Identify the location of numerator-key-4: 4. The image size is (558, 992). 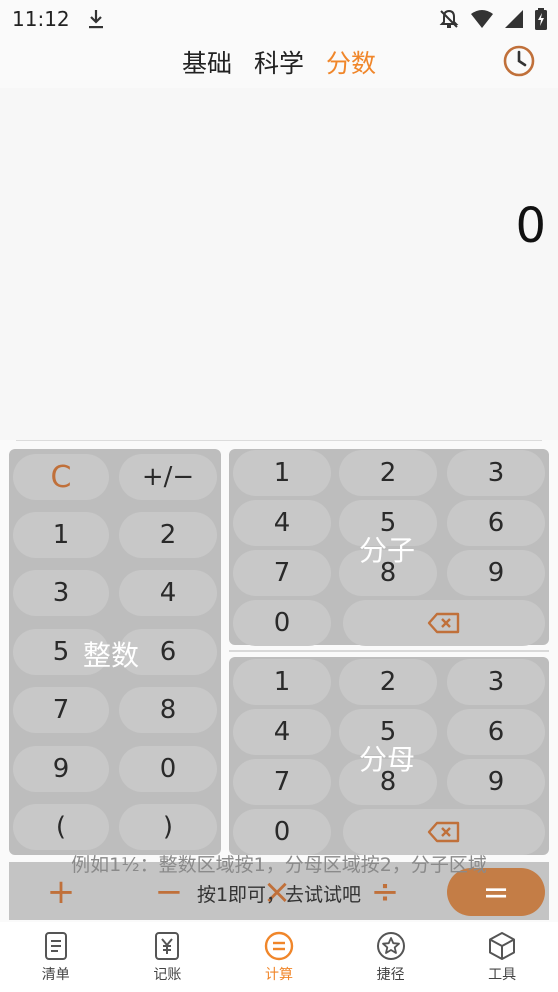
(282, 523).